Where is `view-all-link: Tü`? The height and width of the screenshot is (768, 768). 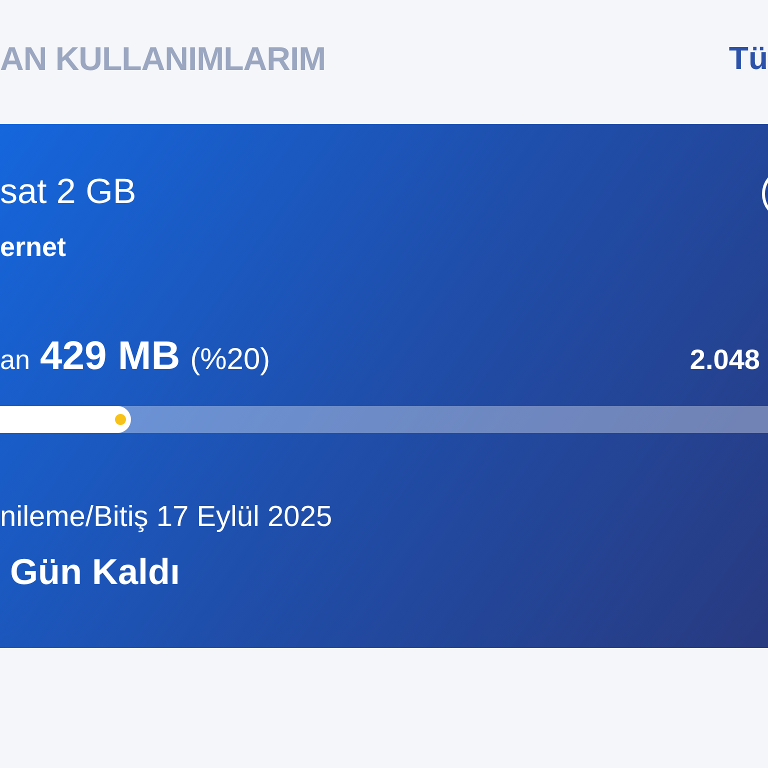 view-all-link: Tü is located at coordinates (748, 58).